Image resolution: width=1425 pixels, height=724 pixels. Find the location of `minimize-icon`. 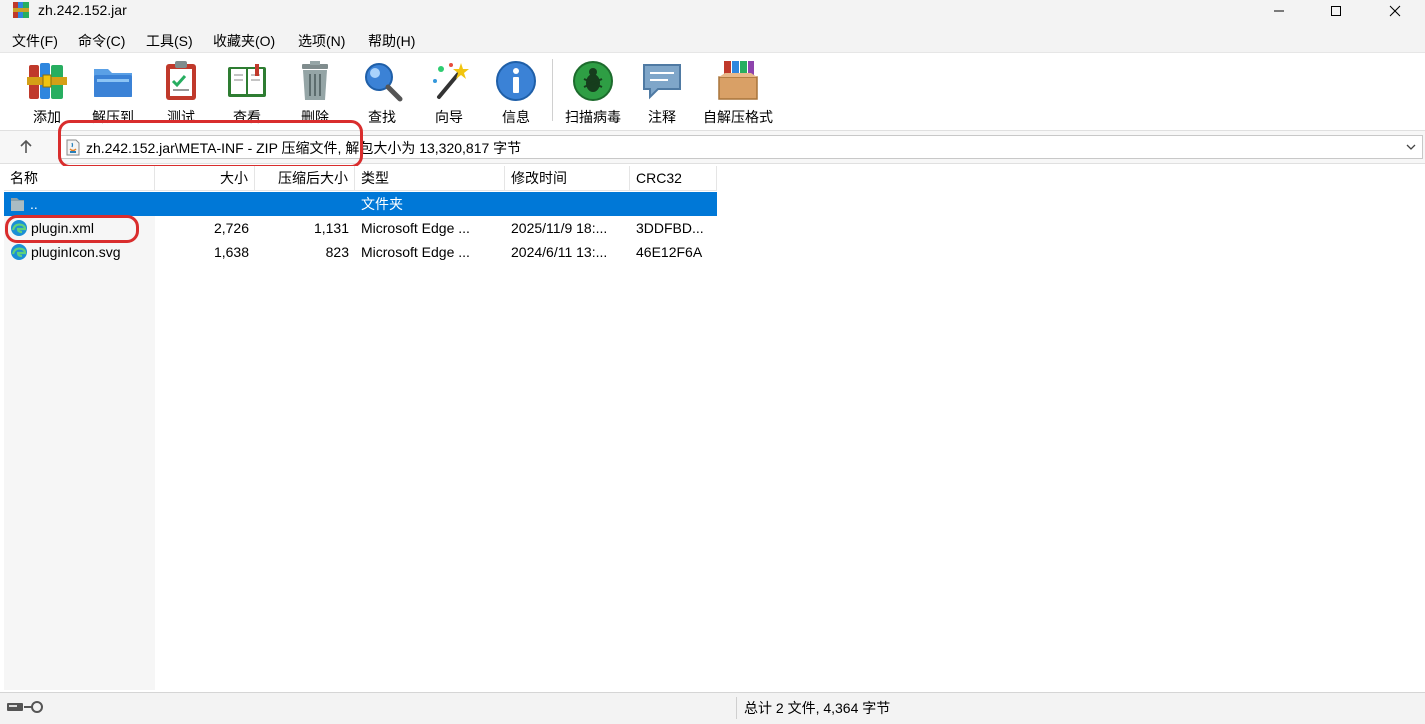

minimize-icon is located at coordinates (1279, 11).